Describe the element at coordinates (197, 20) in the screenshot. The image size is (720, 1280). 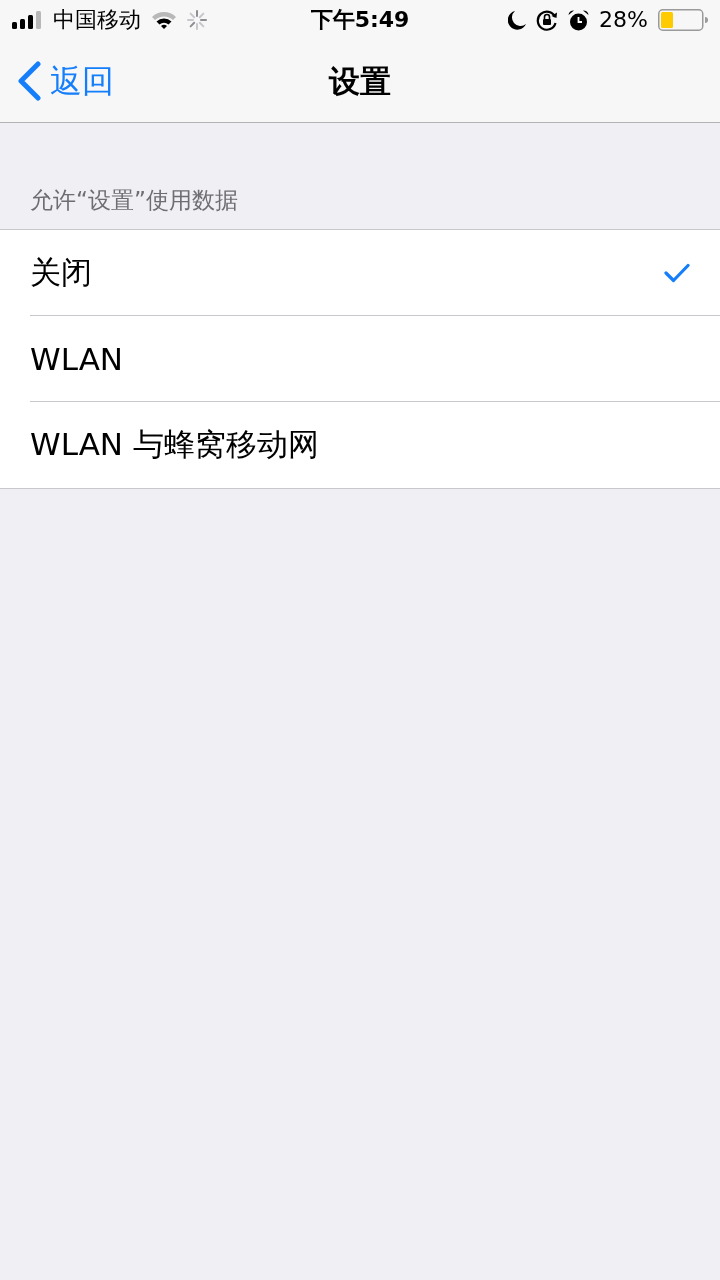
I see `spinner-icon` at that location.